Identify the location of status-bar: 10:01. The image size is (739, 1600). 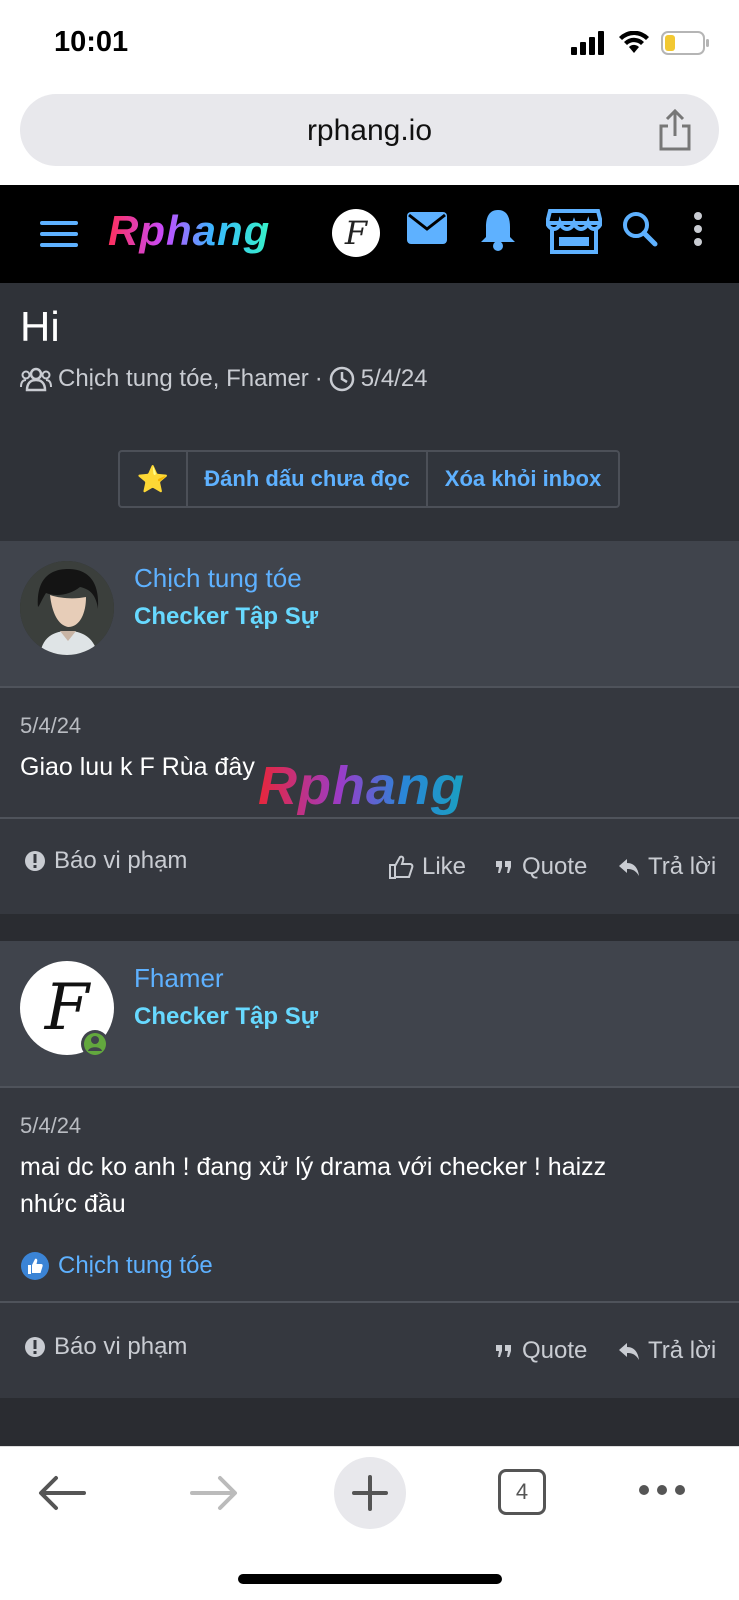
(369, 46).